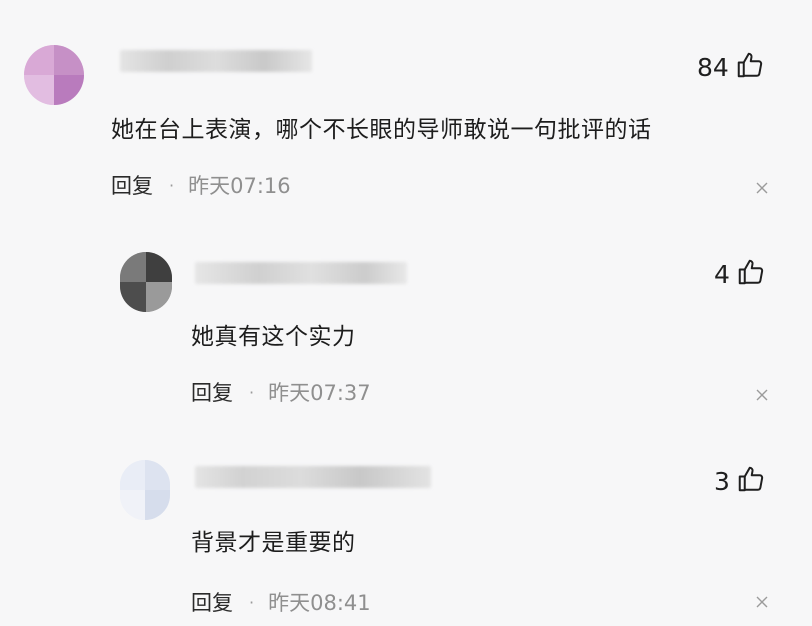  Describe the element at coordinates (762, 601) in the screenshot. I see `close-icon` at that location.